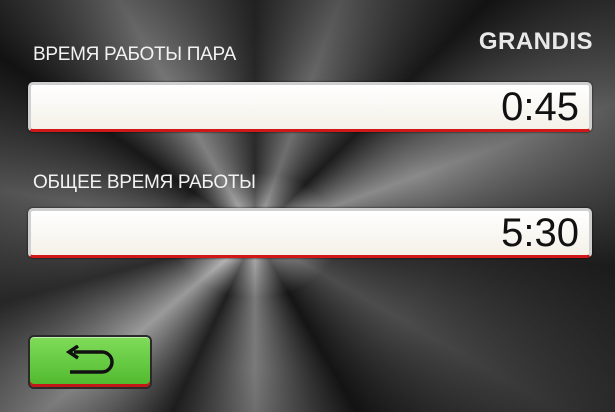 Image resolution: width=615 pixels, height=412 pixels. What do you see at coordinates (540, 233) in the screenshot?
I see `total-time-value: 5:30` at bounding box center [540, 233].